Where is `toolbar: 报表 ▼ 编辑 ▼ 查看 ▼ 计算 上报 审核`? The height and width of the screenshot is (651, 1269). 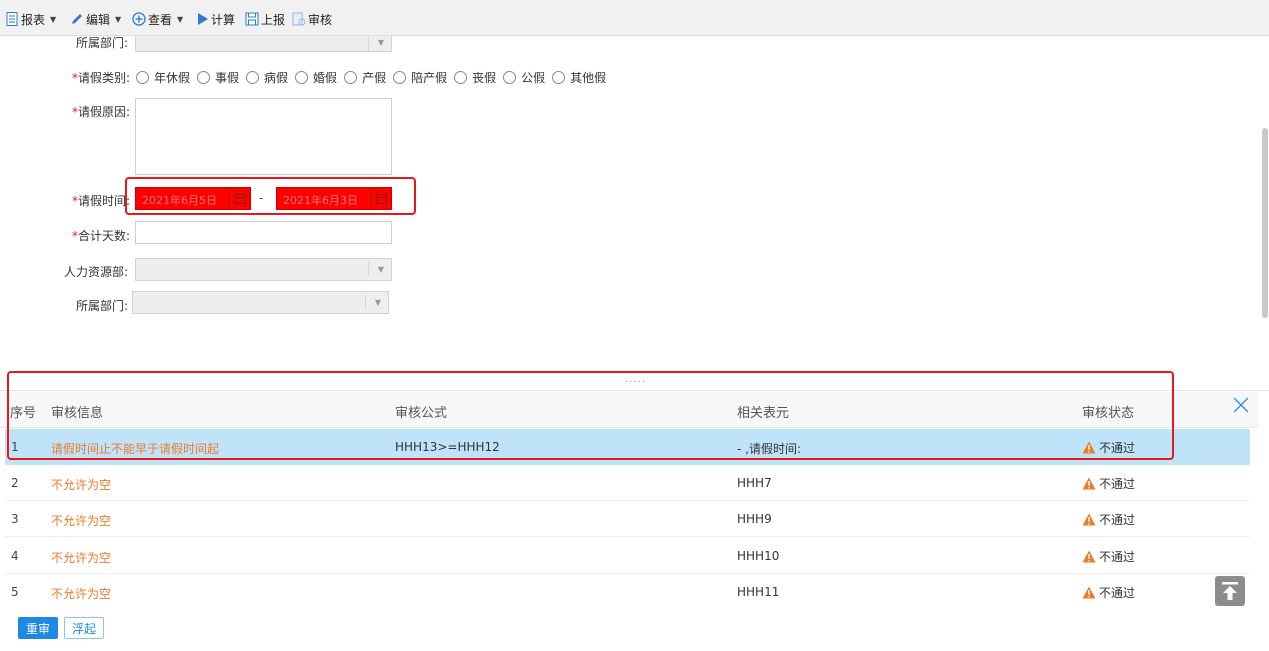
toolbar: 报表 ▼ 编辑 ▼ 查看 ▼ 计算 上报 审核 is located at coordinates (634, 18).